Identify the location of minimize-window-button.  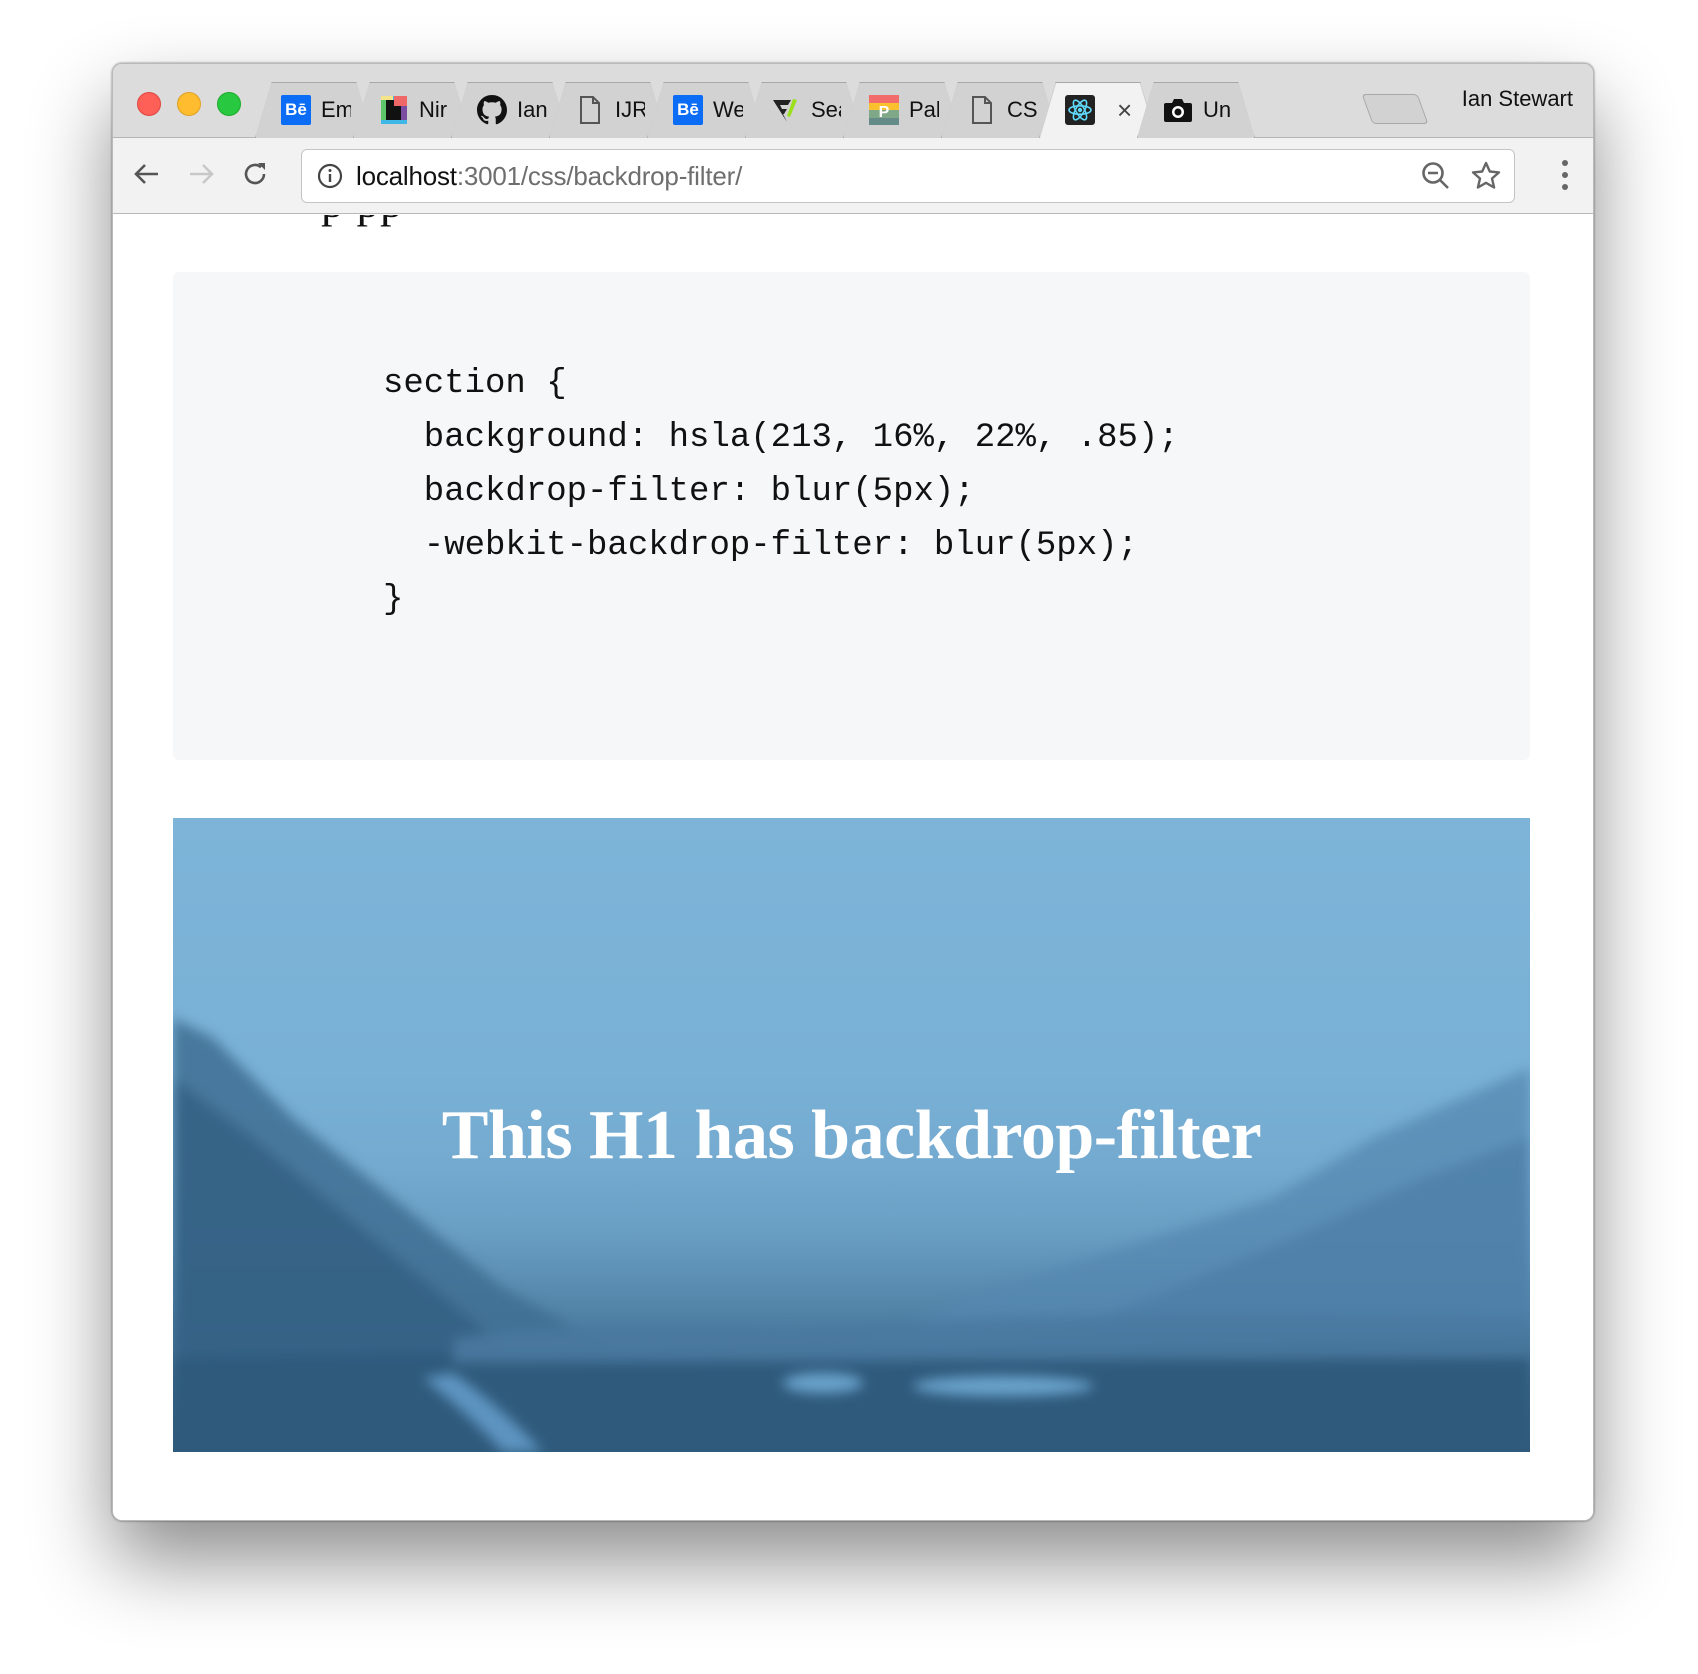
(189, 104).